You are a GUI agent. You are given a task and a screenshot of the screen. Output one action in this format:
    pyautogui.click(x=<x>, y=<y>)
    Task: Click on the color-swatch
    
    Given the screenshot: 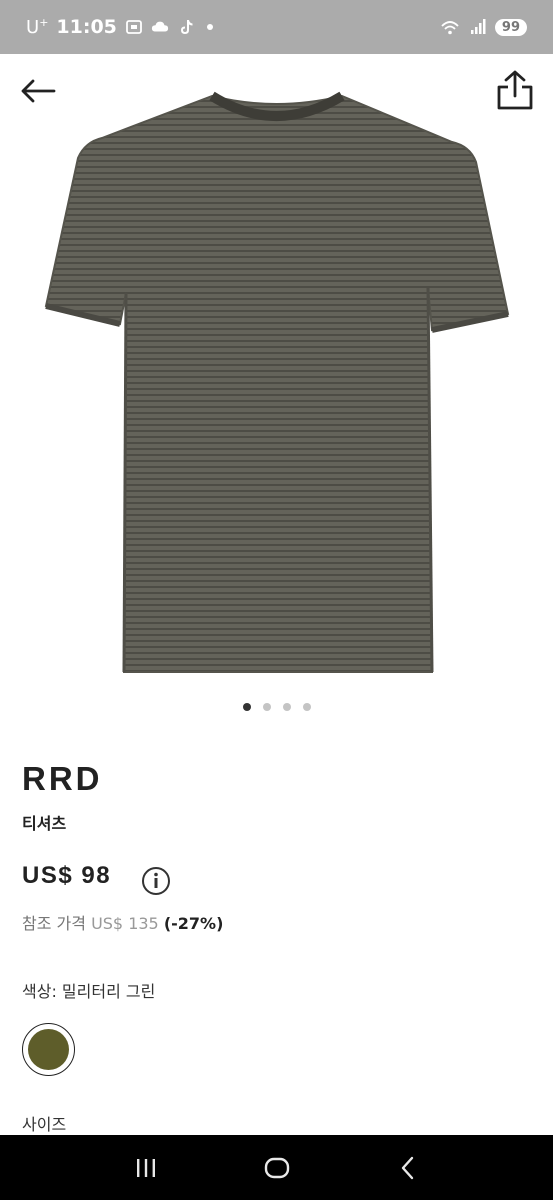 What is the action you would take?
    pyautogui.click(x=48, y=1049)
    